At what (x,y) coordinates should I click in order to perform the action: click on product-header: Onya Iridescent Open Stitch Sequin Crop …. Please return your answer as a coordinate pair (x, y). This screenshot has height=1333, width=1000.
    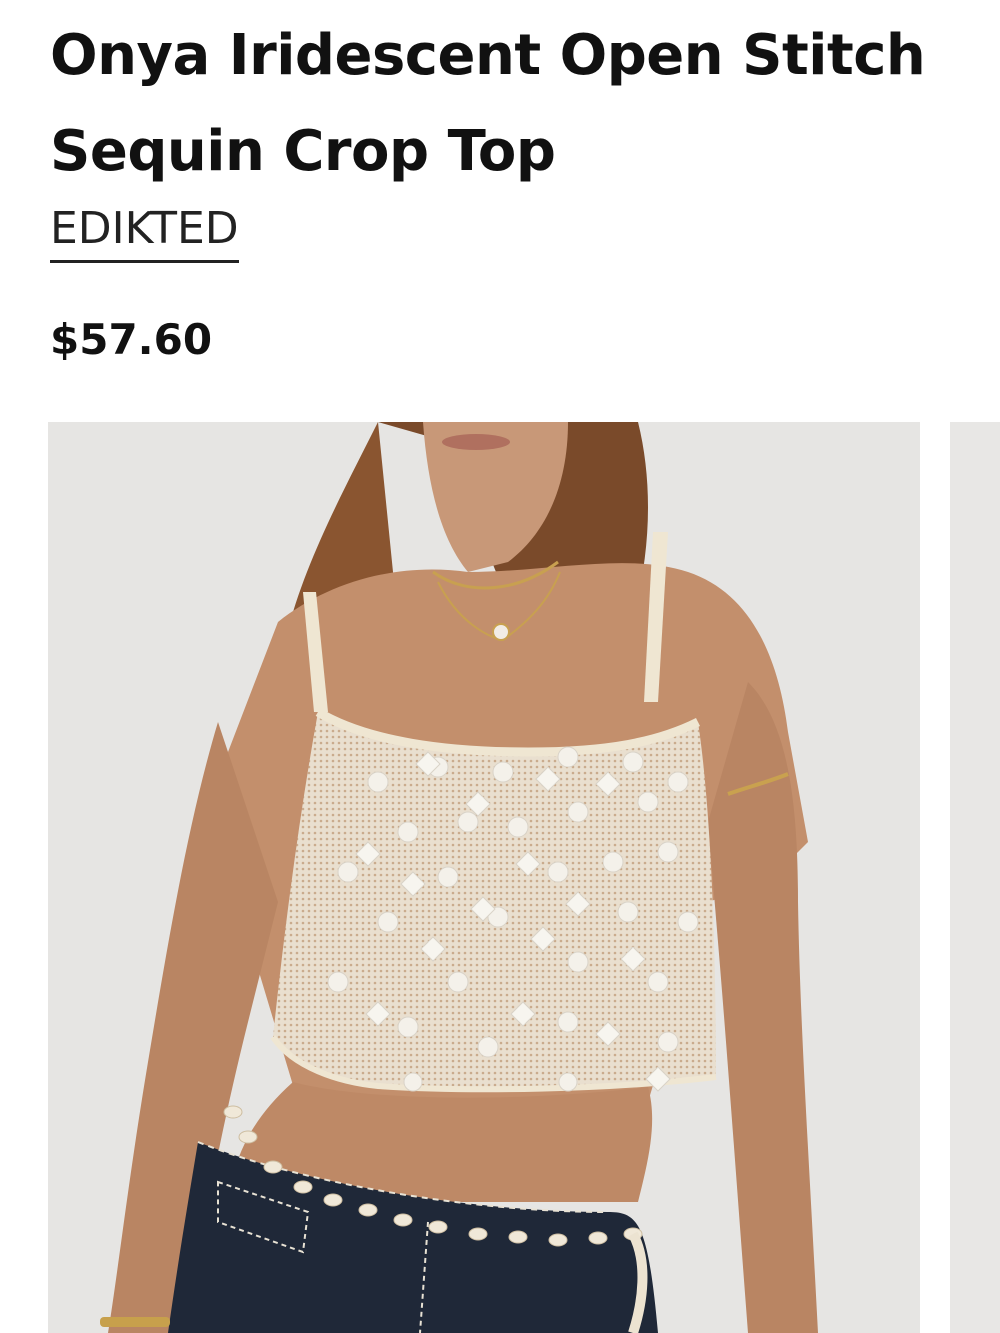
    Looking at the image, I should click on (500, 100).